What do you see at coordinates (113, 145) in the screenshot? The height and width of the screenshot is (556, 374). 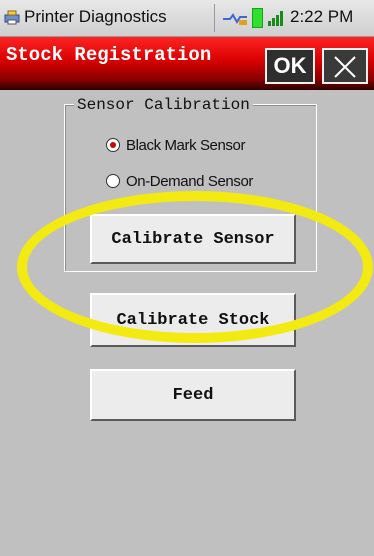 I see `radio-checked-icon` at bounding box center [113, 145].